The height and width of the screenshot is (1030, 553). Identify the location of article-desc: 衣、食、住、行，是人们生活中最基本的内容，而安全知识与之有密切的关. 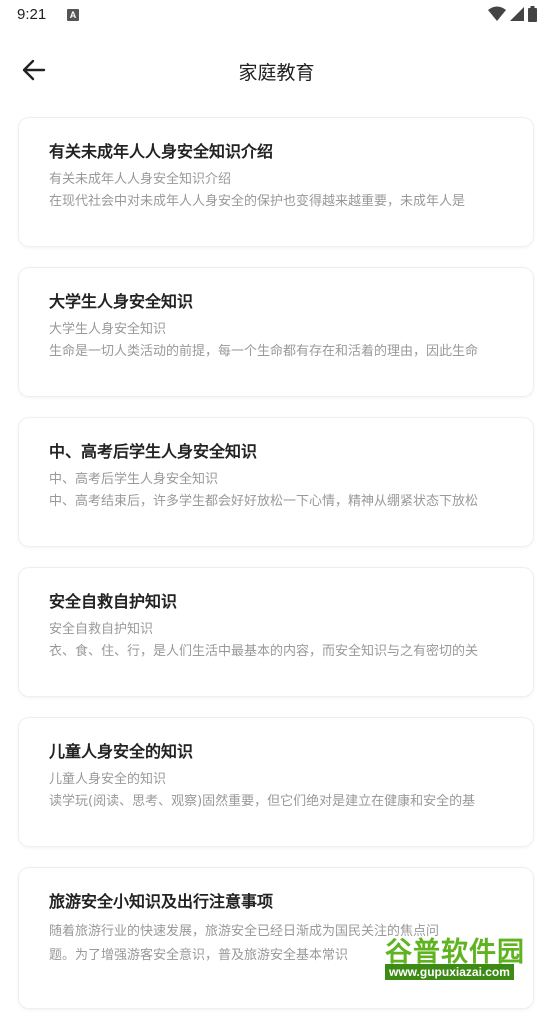
(264, 651).